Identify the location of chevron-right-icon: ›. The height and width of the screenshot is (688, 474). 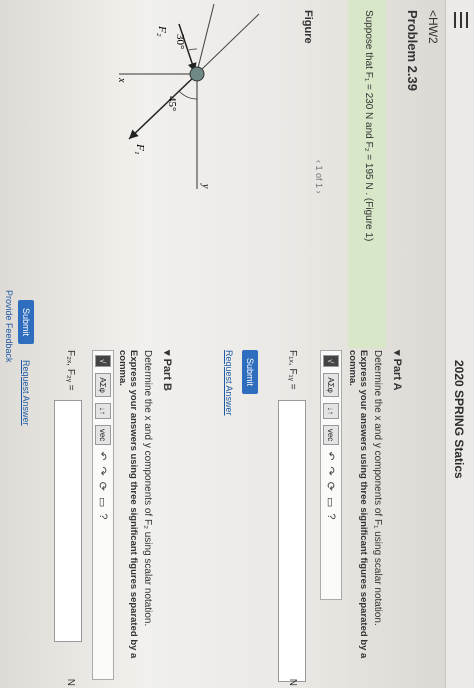
(319, 192).